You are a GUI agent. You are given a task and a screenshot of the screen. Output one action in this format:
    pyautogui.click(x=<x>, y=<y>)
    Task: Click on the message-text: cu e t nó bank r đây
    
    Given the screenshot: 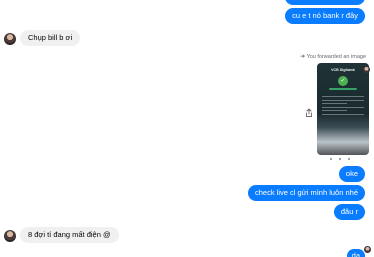 What is the action you would take?
    pyautogui.click(x=325, y=15)
    